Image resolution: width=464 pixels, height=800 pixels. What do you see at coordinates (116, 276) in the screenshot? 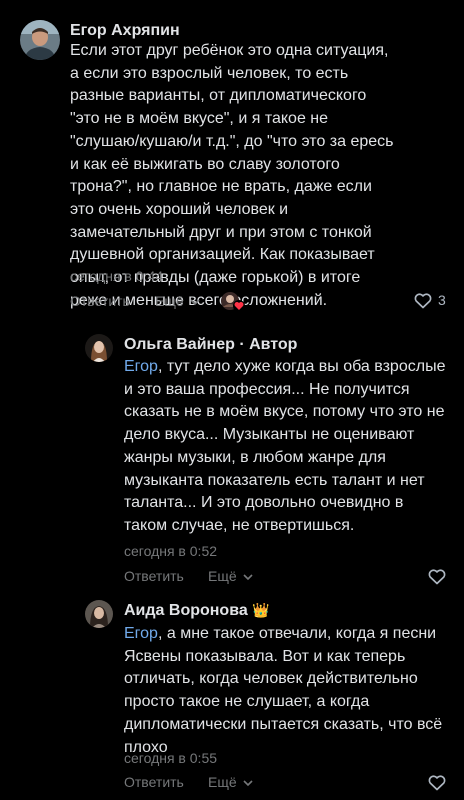
I see `comment-time: сегодня в 0:44` at bounding box center [116, 276].